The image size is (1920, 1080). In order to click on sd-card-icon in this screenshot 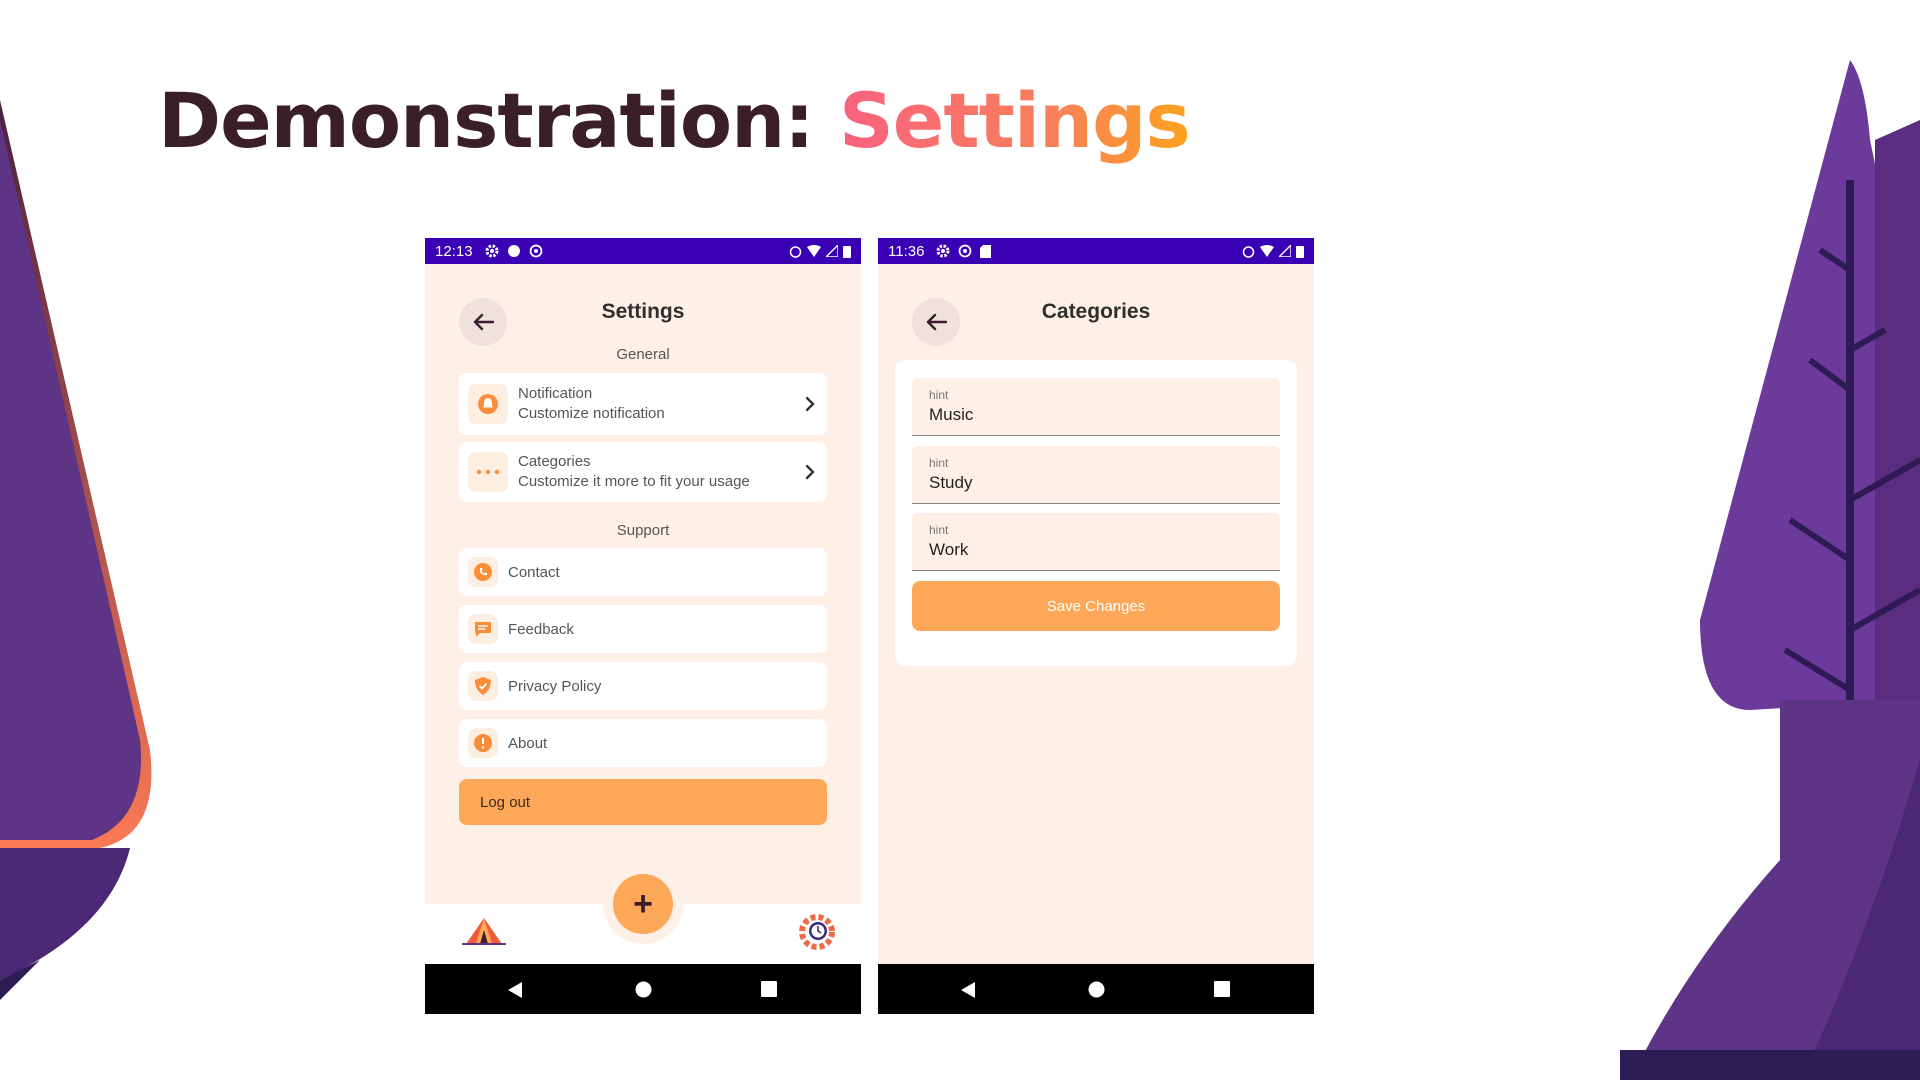, I will do `click(986, 251)`.